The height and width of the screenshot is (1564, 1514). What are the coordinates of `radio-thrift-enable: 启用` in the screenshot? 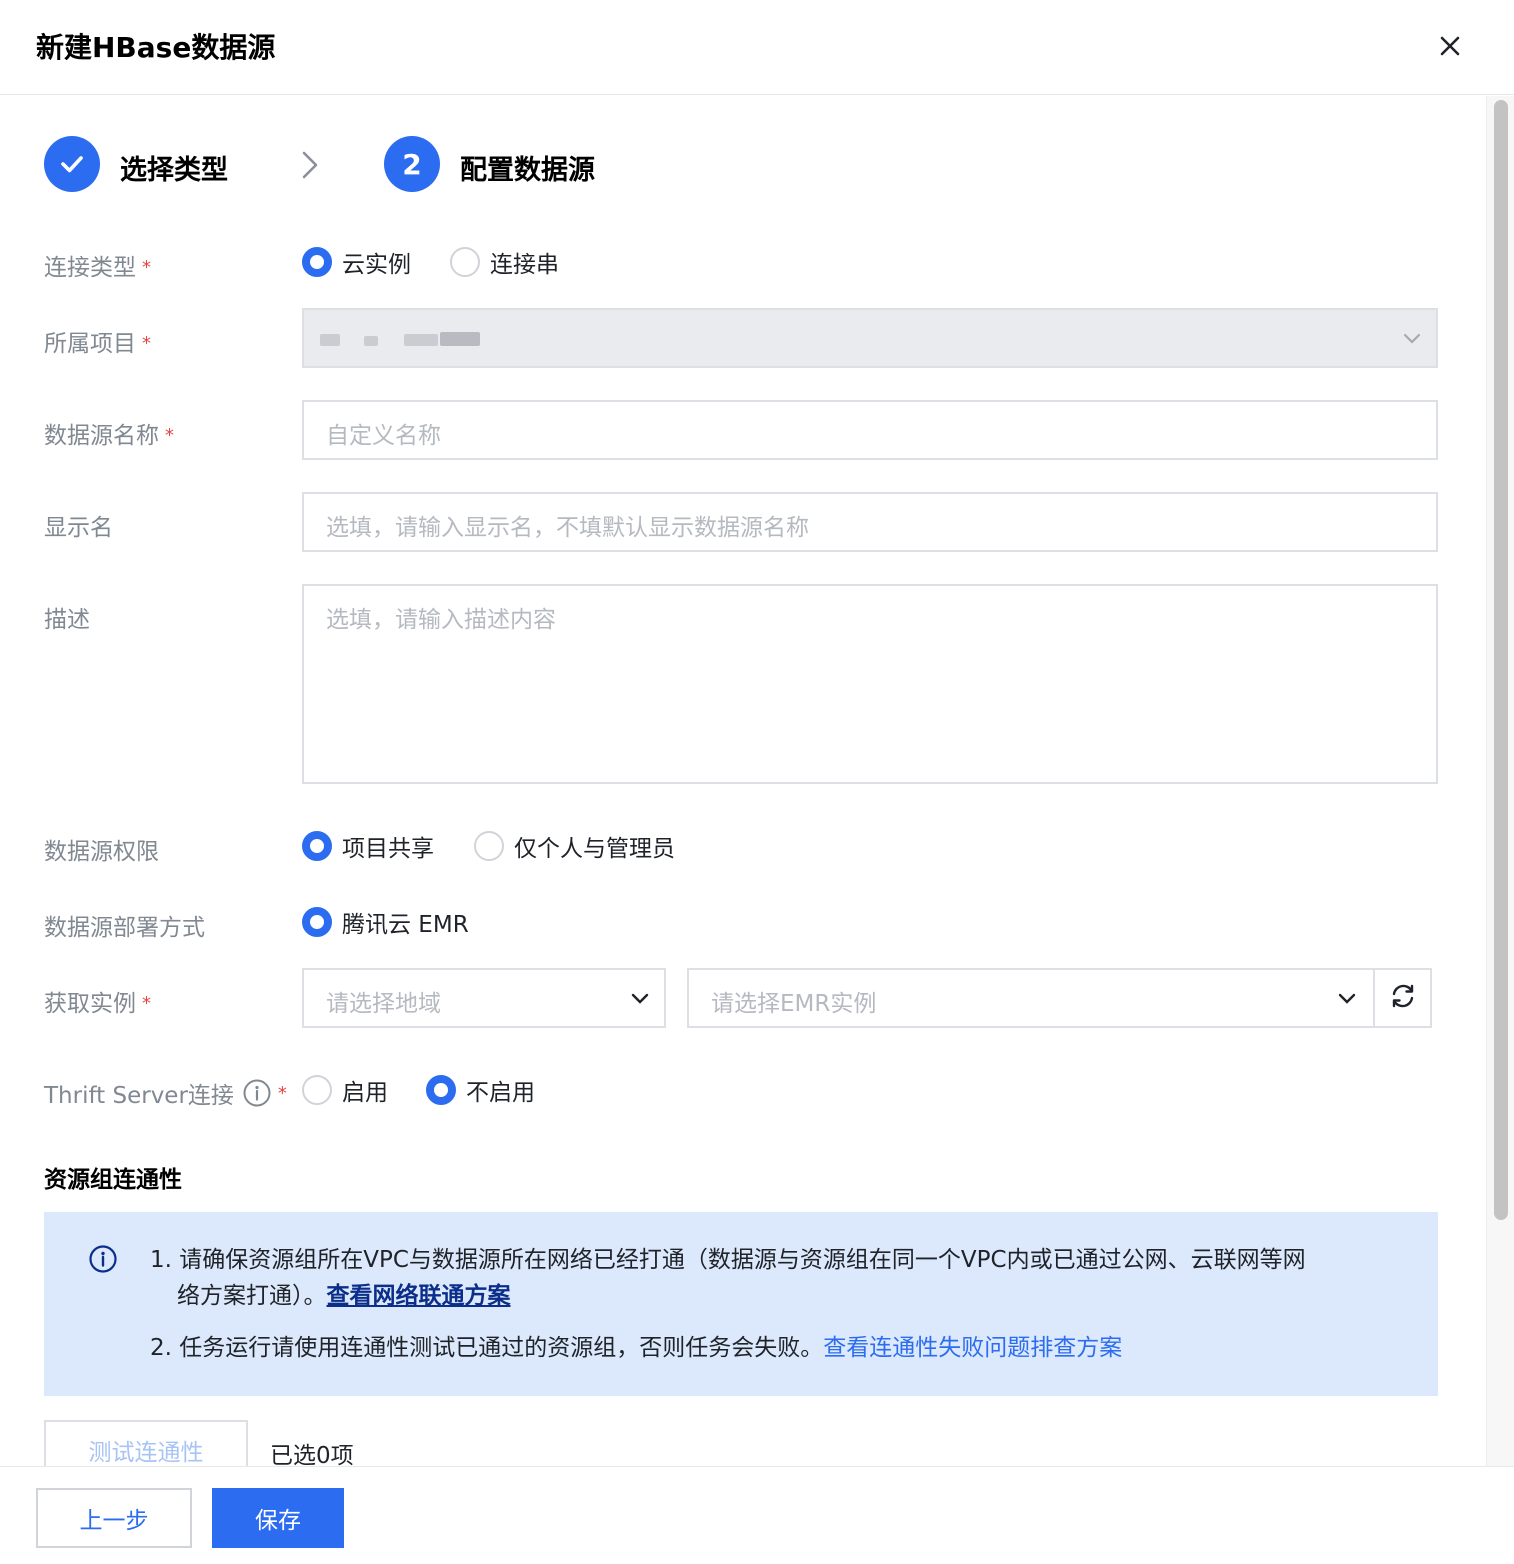 It's located at (345, 1090).